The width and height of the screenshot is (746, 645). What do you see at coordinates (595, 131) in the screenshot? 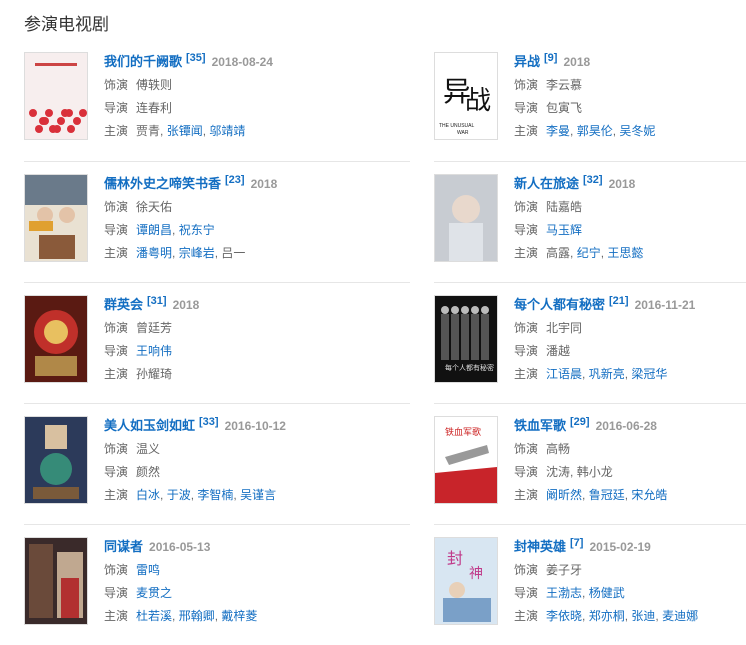
I see `person-name: 郭昊伦` at bounding box center [595, 131].